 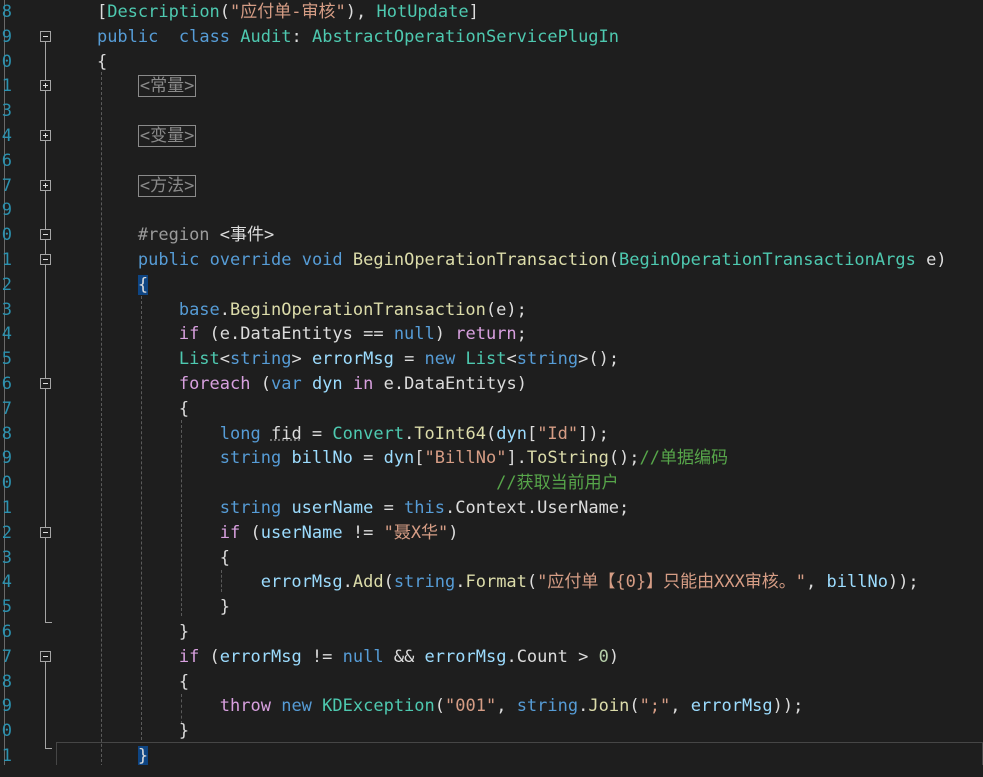 I want to click on code-line: 2 {, so click(x=491, y=285).